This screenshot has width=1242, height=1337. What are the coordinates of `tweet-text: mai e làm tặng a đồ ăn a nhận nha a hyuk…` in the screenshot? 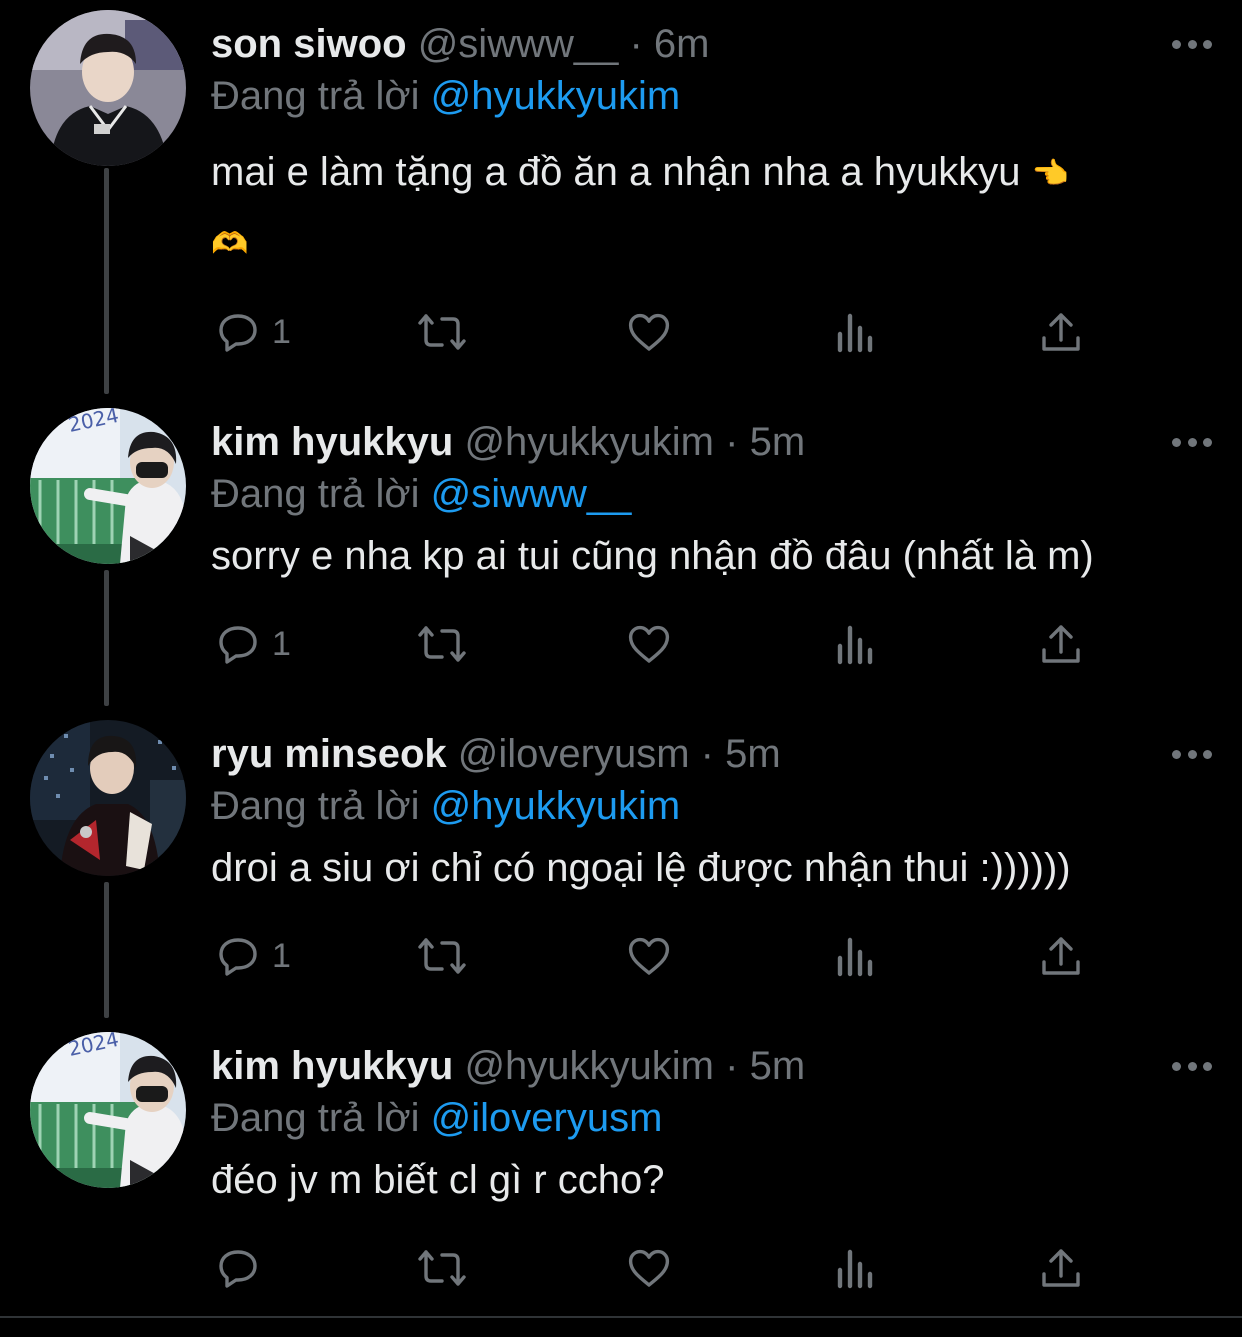 It's located at (706, 208).